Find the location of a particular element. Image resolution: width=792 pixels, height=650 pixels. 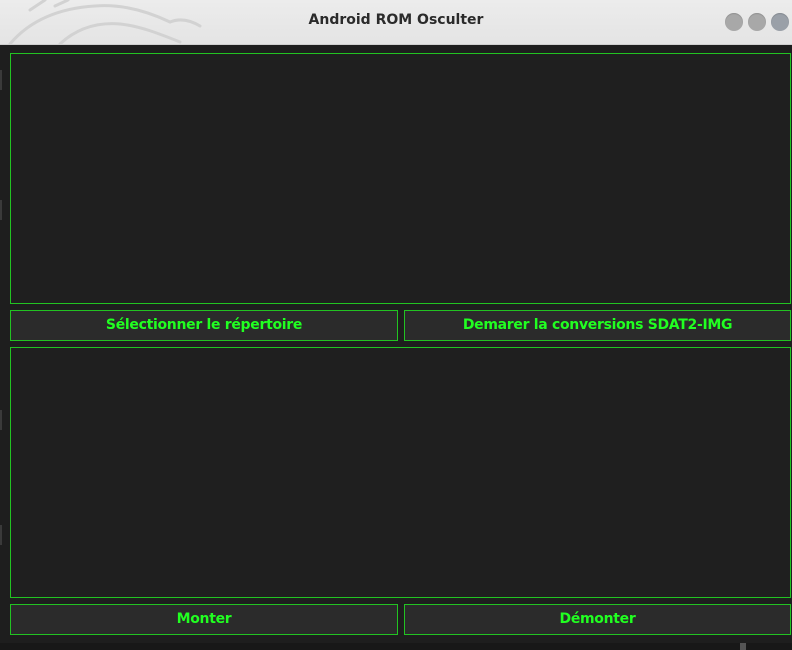

mount-button: Monter is located at coordinates (204, 619).